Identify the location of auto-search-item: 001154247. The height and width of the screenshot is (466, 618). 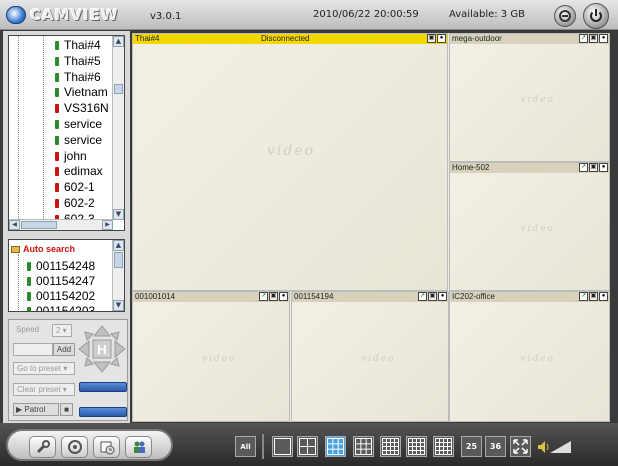
(61, 281).